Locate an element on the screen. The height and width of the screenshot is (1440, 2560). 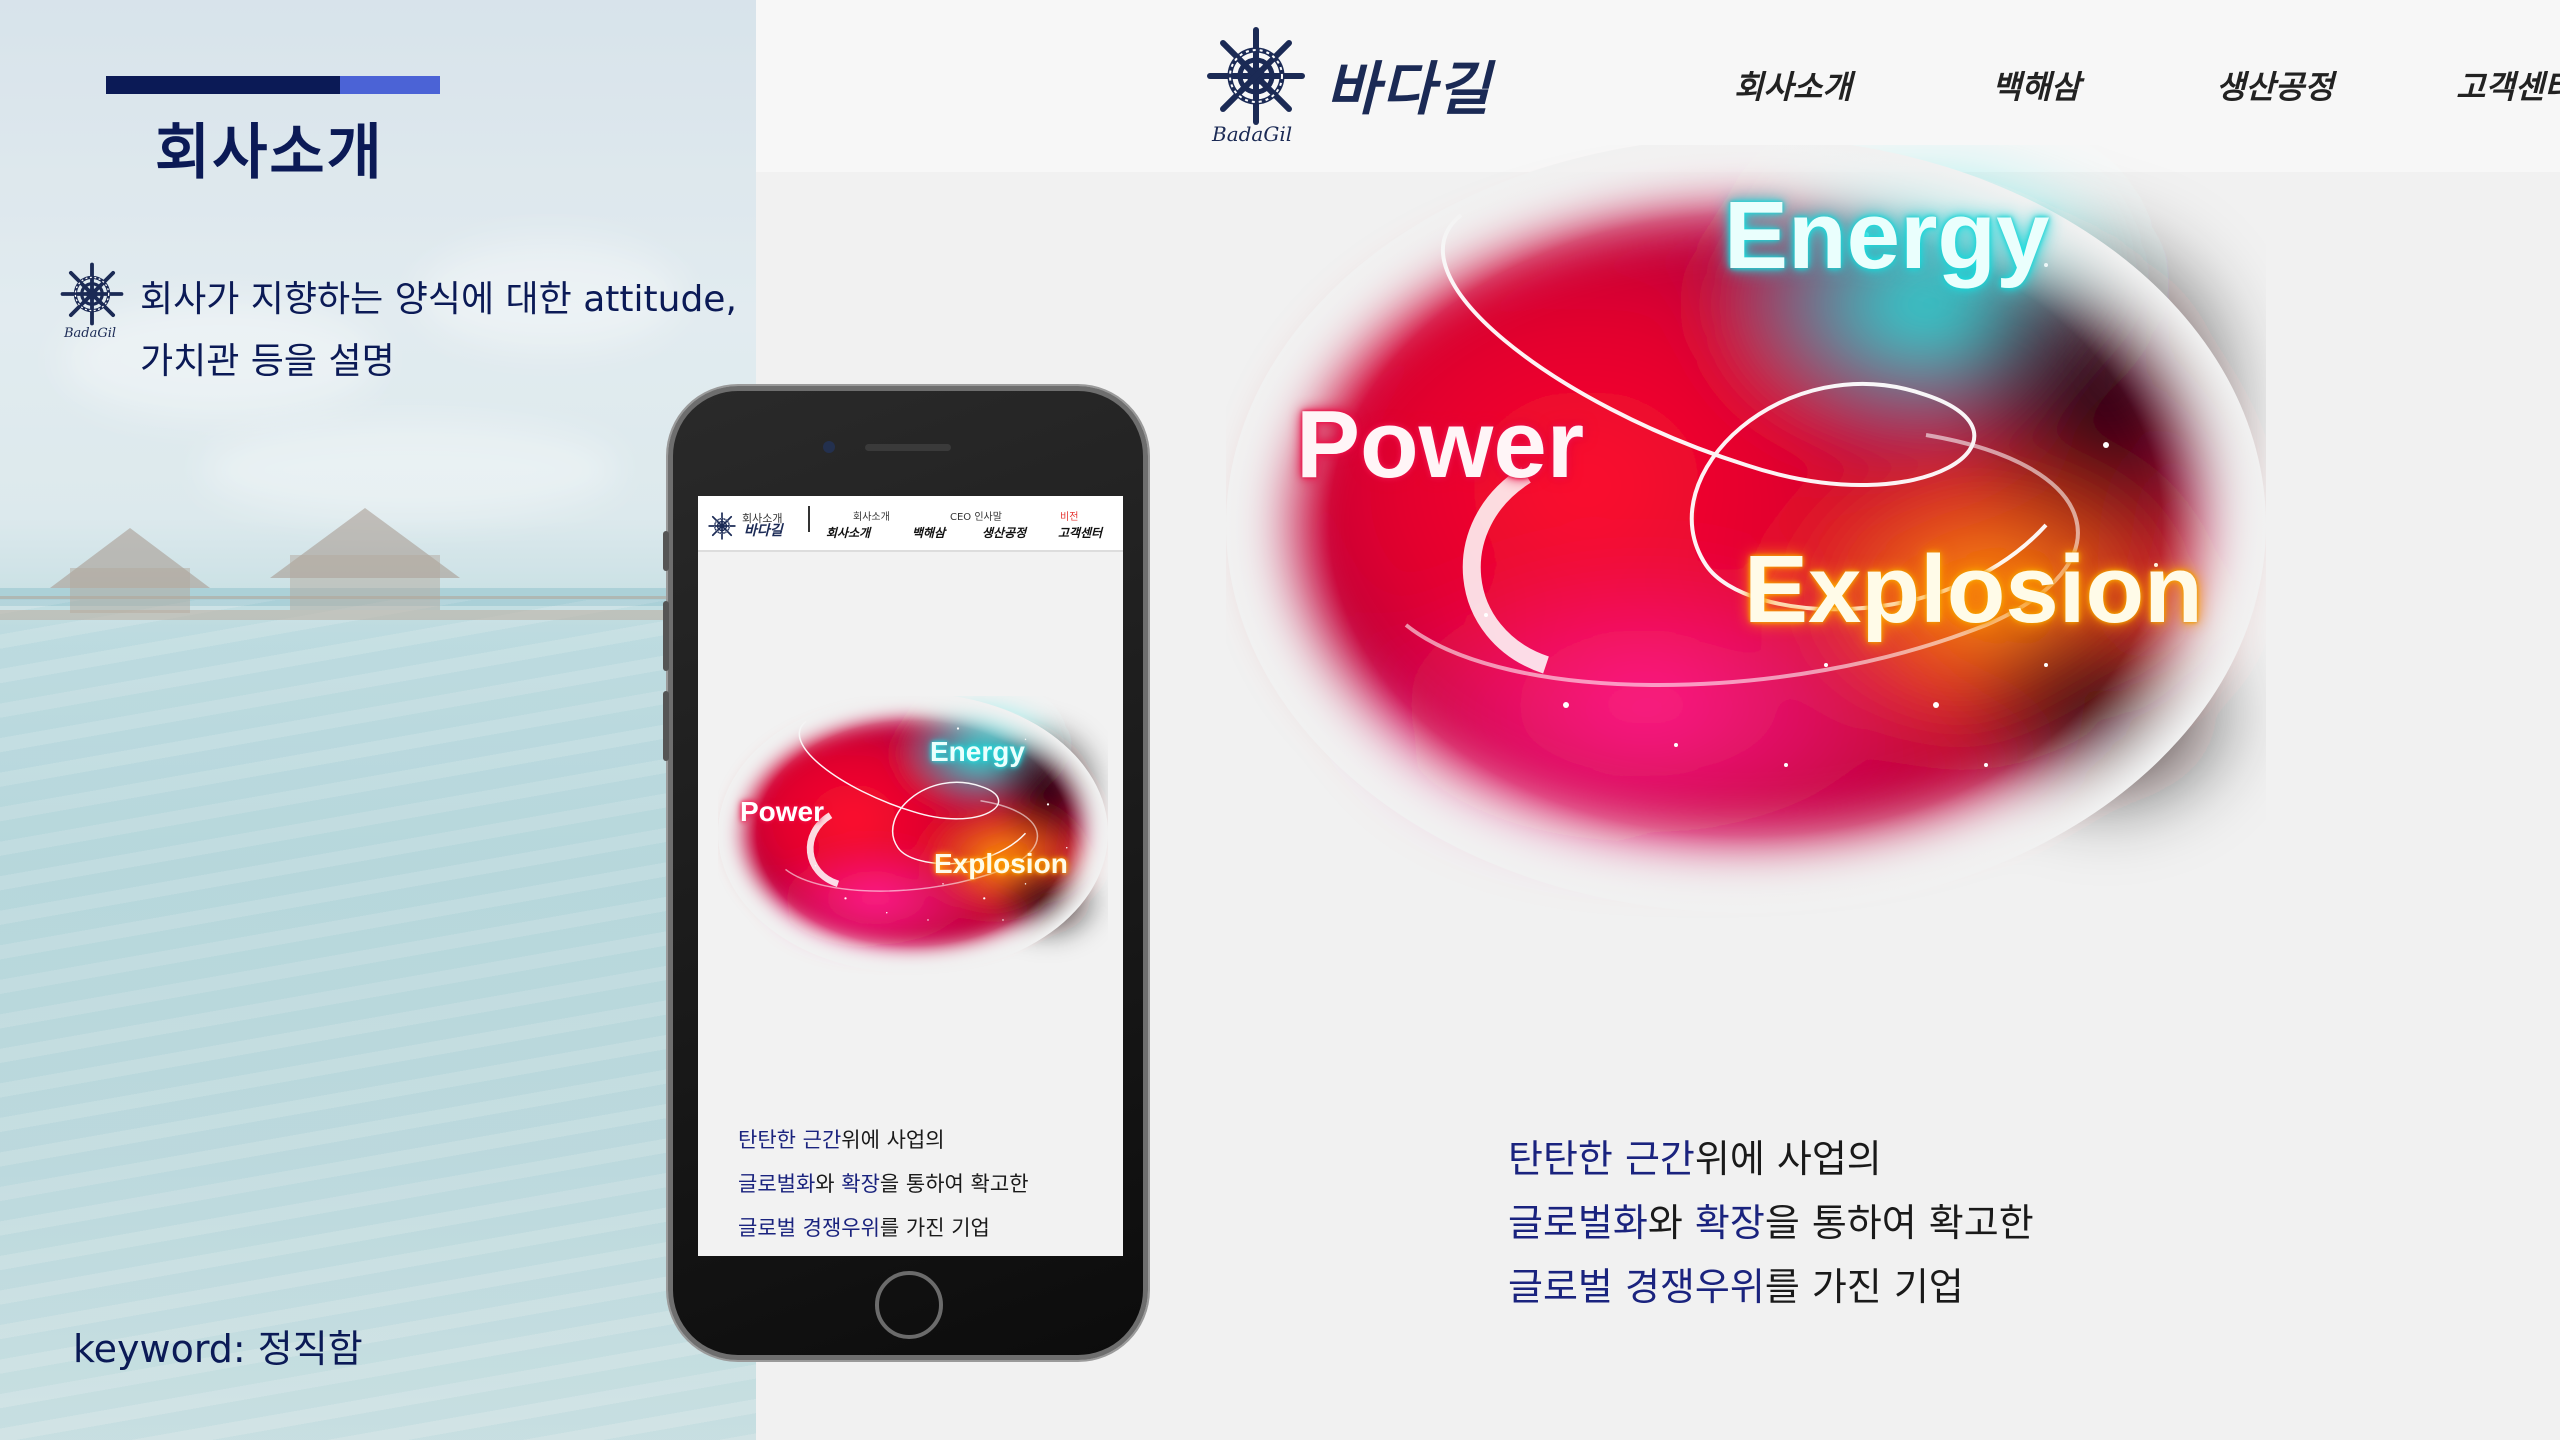
nav-item-customer-center: 고객센터 is located at coordinates (2508, 85).